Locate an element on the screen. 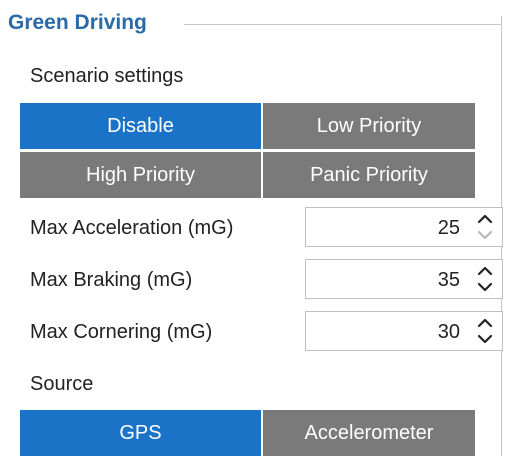  source-button-group: GPS Accelerometer is located at coordinates (247, 433).